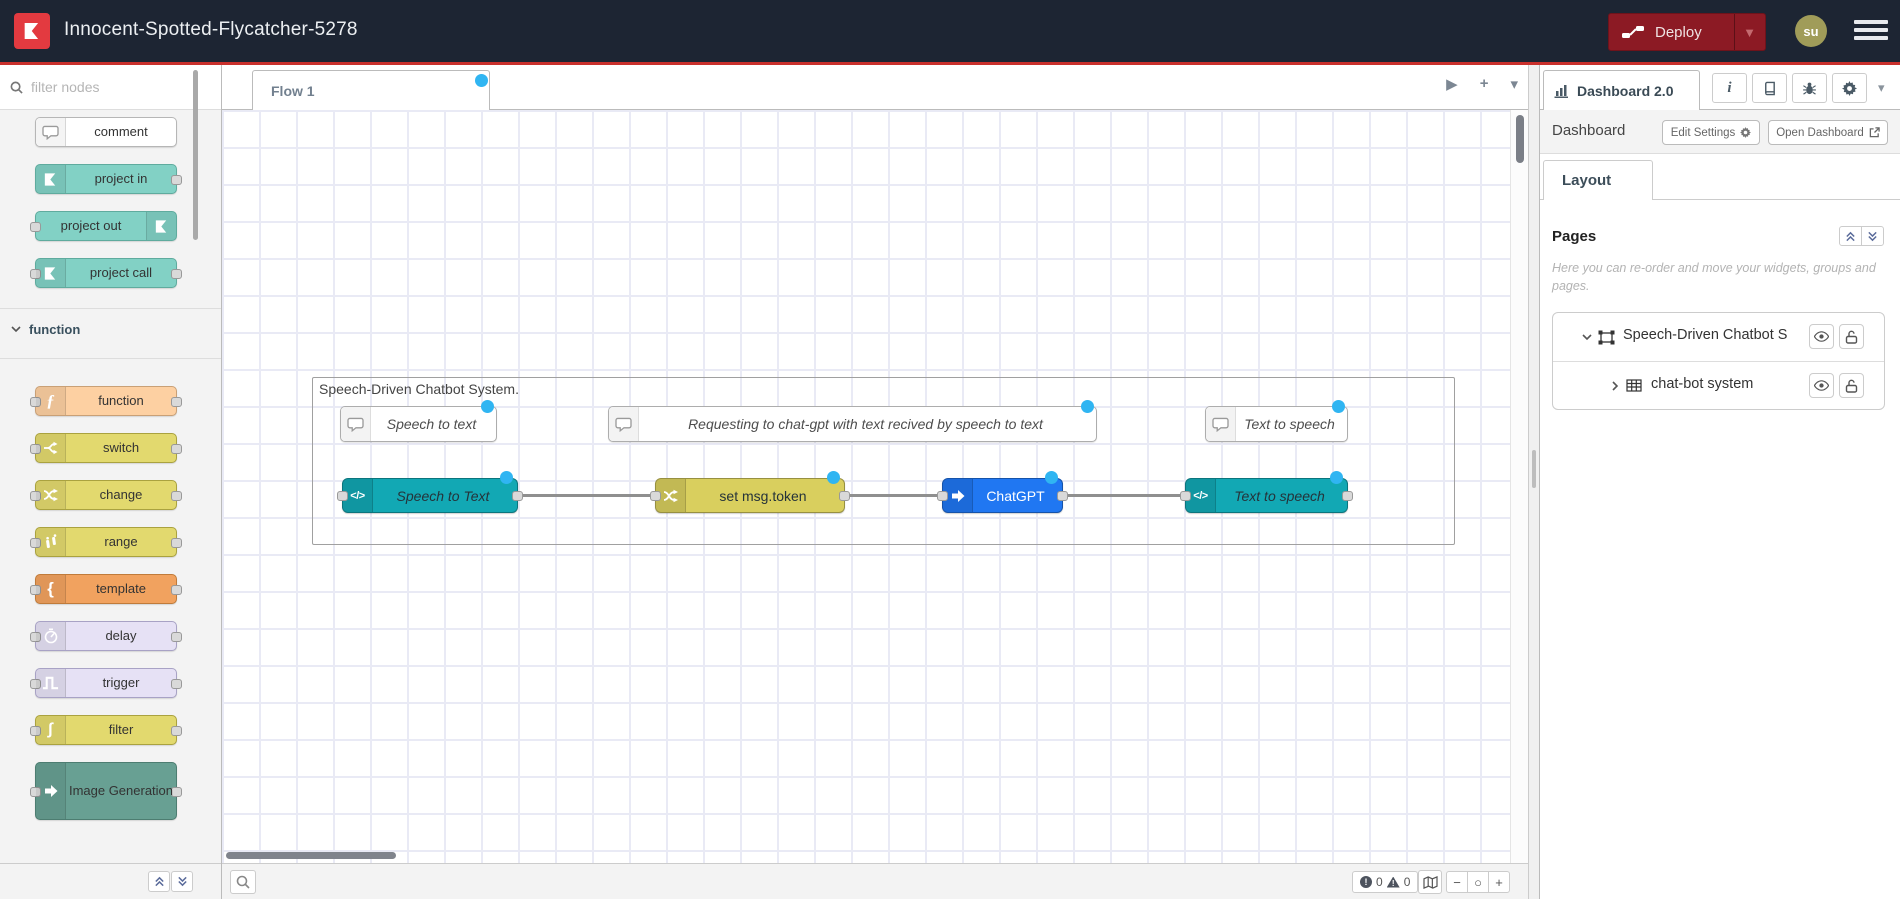 This screenshot has width=1900, height=899. Describe the element at coordinates (371, 90) in the screenshot. I see `tab-flow-1: Flow 1` at that location.